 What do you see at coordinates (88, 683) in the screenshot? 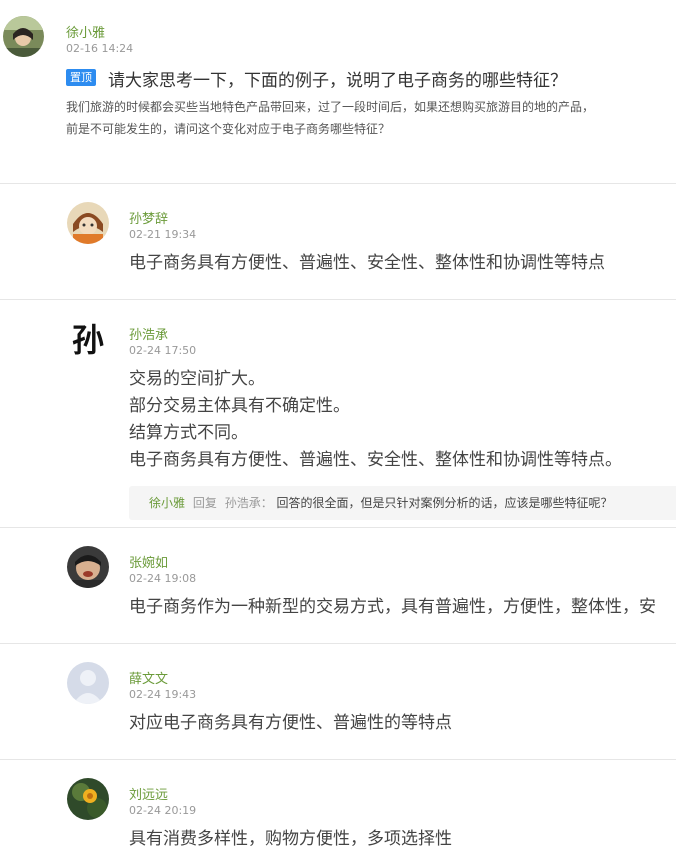
I see `default-avatar-icon` at bounding box center [88, 683].